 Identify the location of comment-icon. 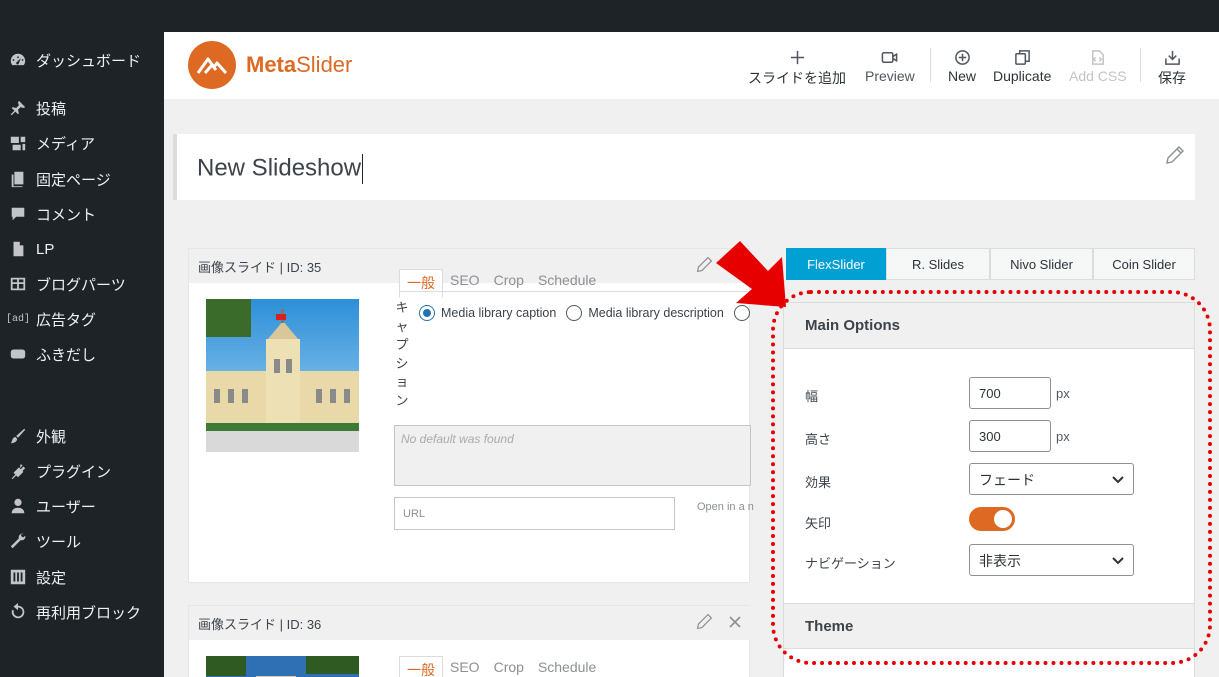
(18, 214).